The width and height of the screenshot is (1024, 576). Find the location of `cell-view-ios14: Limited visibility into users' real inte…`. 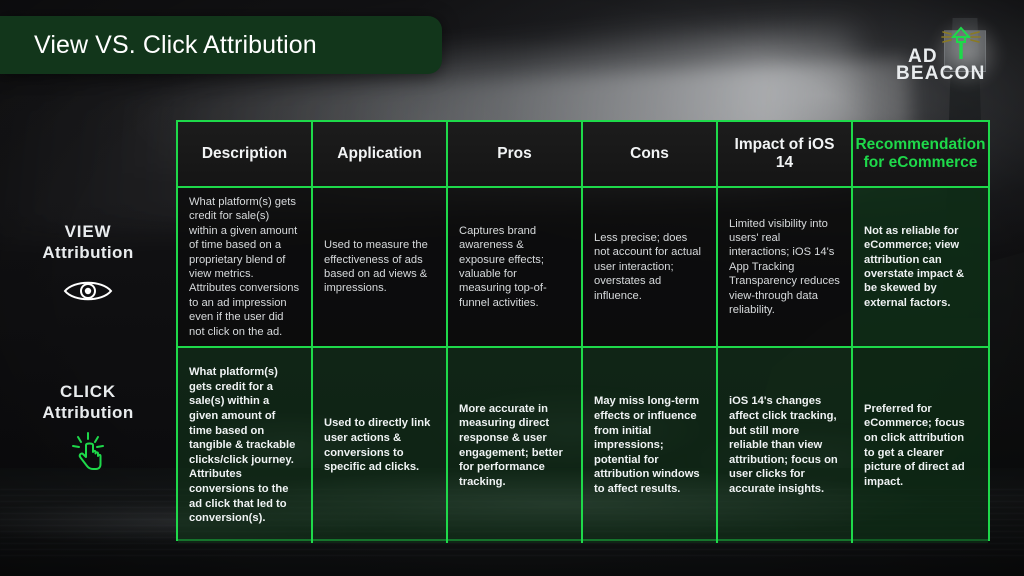

cell-view-ios14: Limited visibility into users' real inte… is located at coordinates (784, 267).